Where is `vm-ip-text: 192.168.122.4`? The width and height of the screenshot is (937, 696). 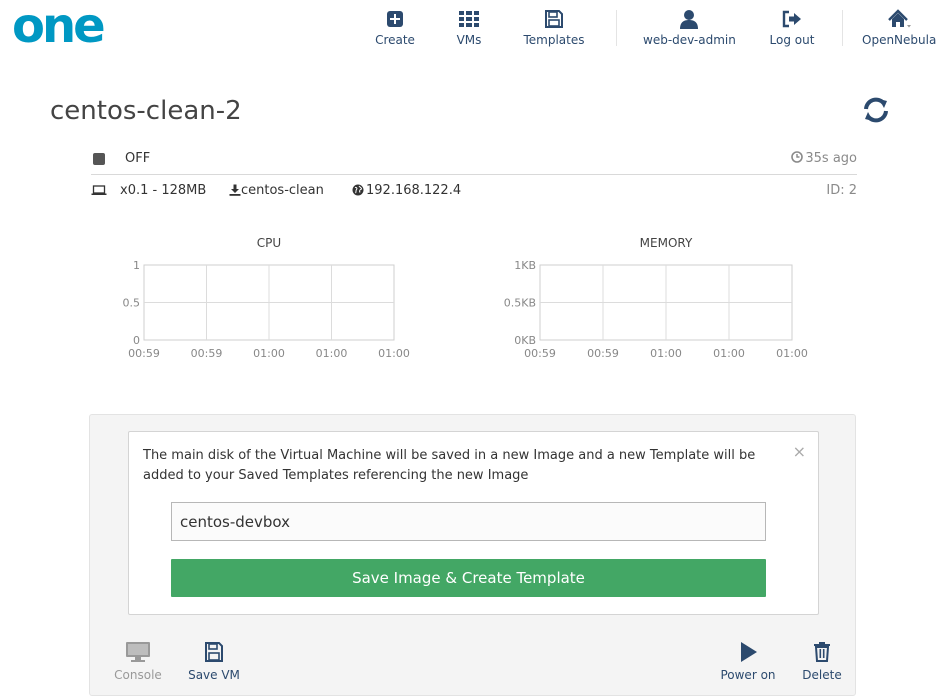
vm-ip-text: 192.168.122.4 is located at coordinates (414, 190).